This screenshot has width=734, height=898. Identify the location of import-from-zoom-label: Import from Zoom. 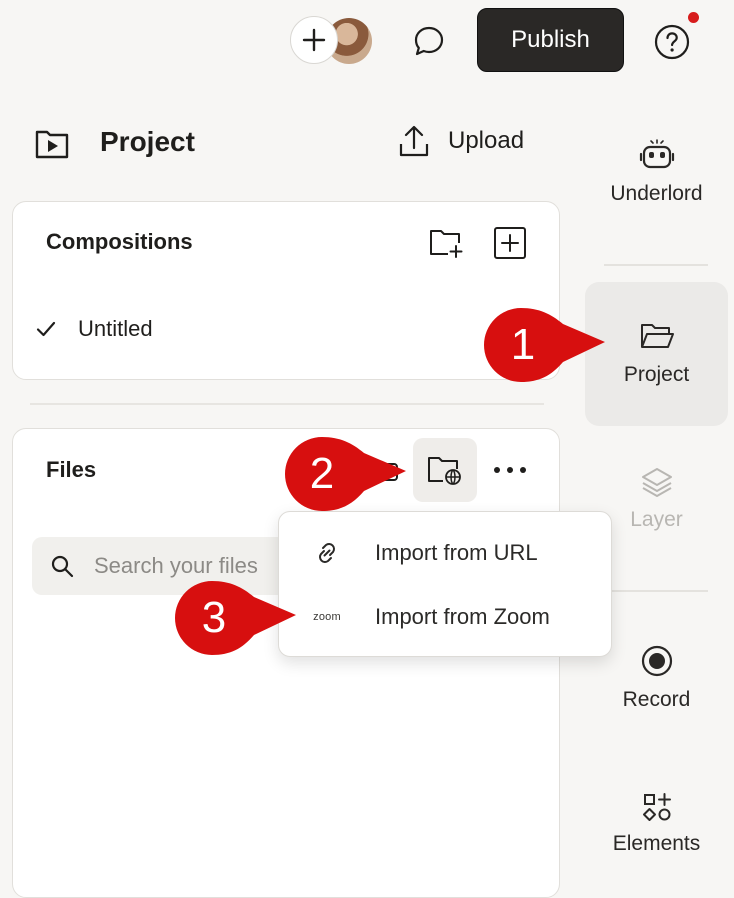
(462, 616).